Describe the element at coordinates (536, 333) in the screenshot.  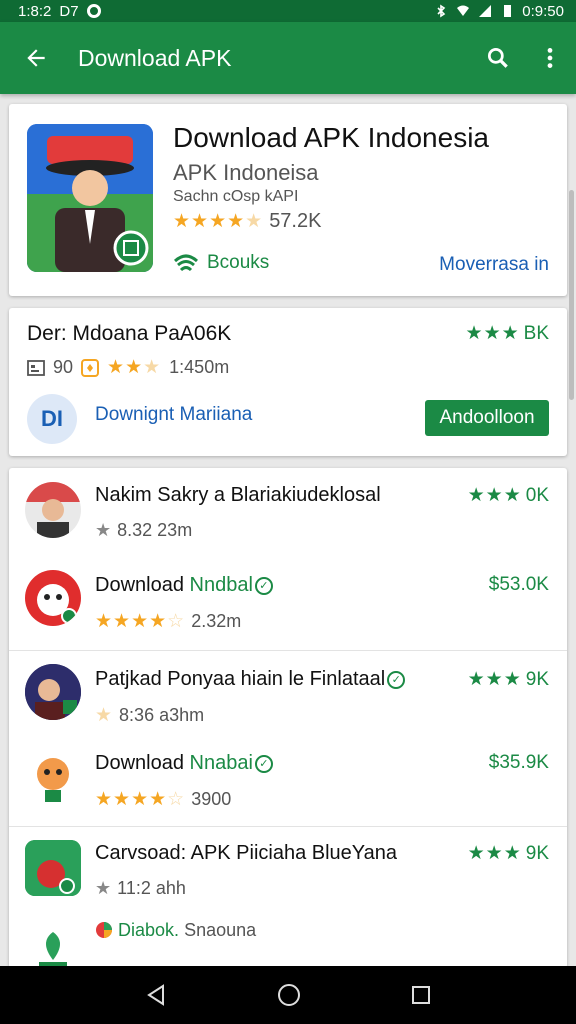
I see `count-label: BK` at that location.